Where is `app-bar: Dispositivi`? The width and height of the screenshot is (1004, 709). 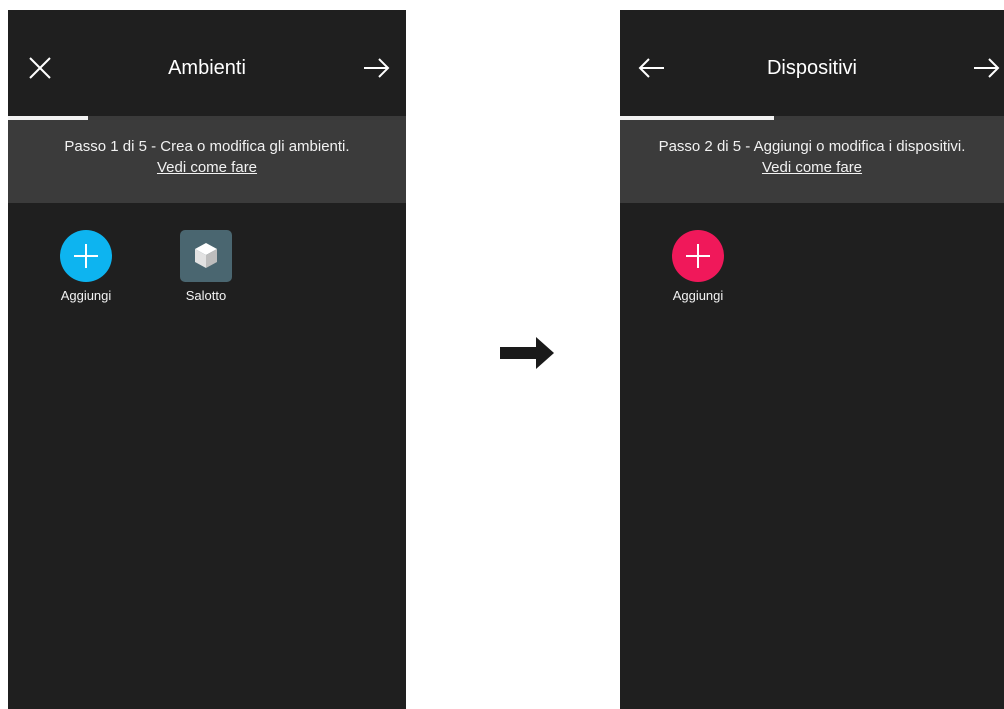 app-bar: Dispositivi is located at coordinates (812, 63).